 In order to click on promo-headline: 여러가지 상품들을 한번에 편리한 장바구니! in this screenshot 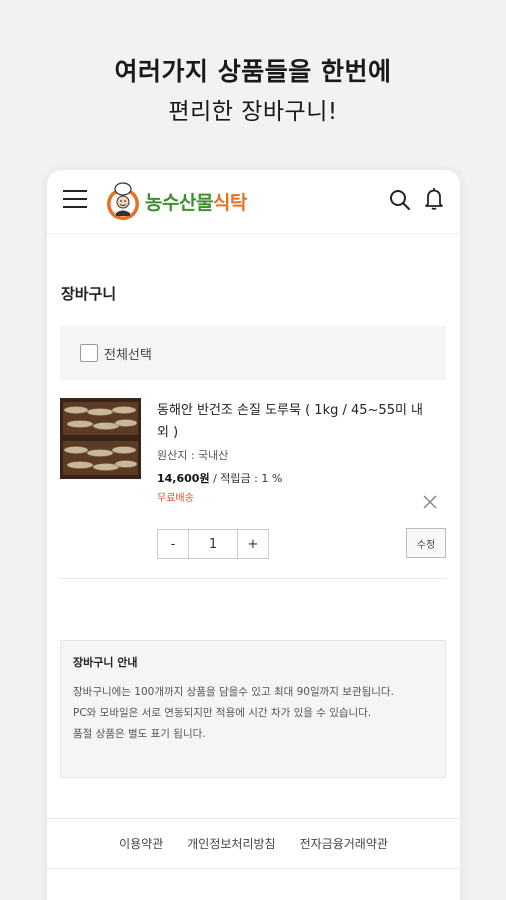, I will do `click(253, 89)`.